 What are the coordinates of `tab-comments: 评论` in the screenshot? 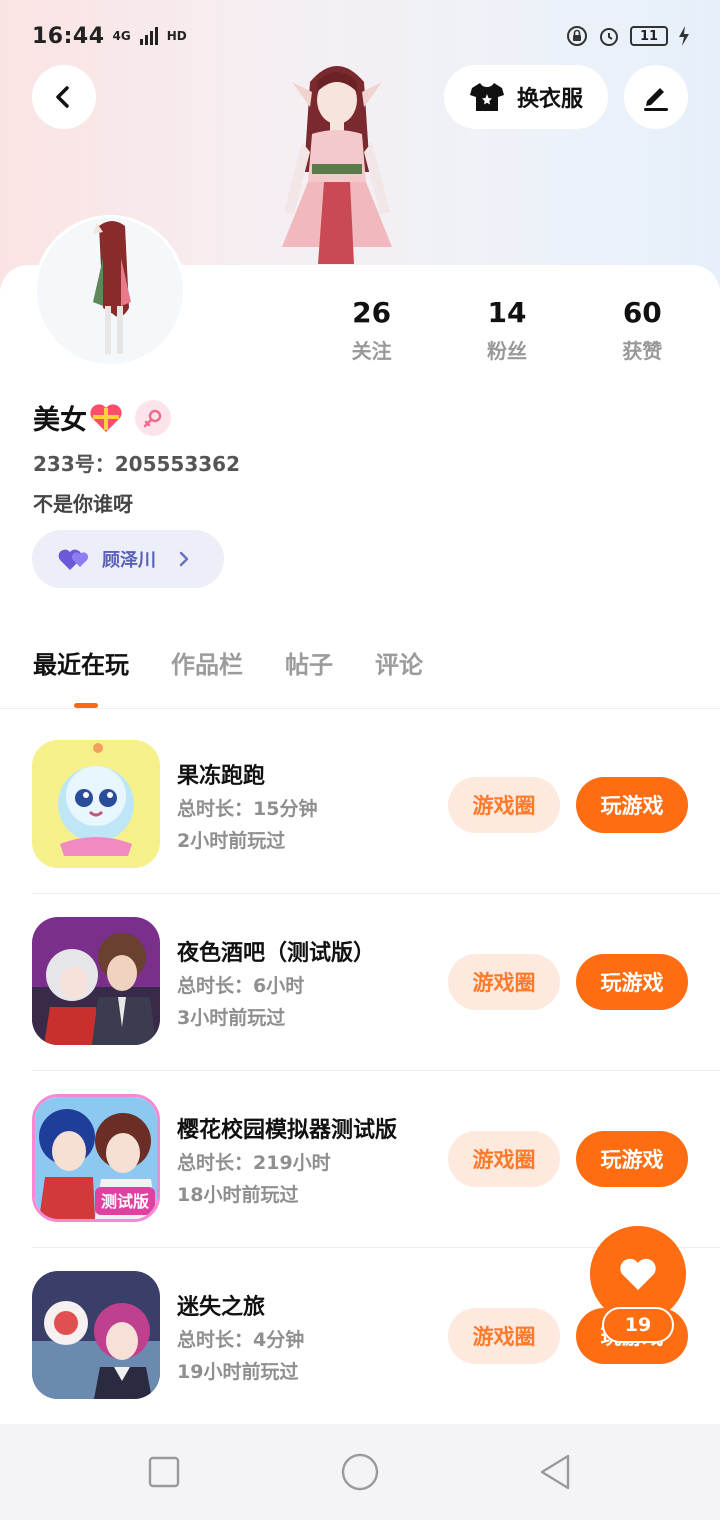 It's located at (399, 662).